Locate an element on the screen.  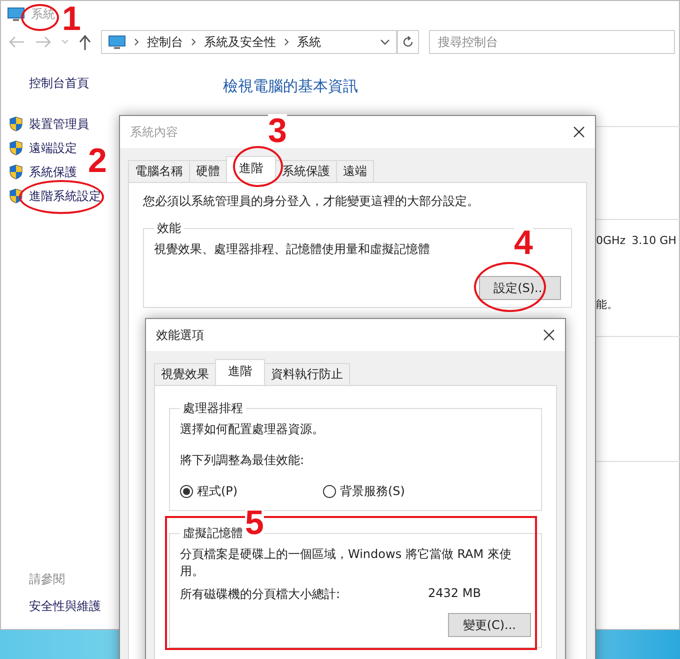
caret-icon is located at coordinates (385, 42).